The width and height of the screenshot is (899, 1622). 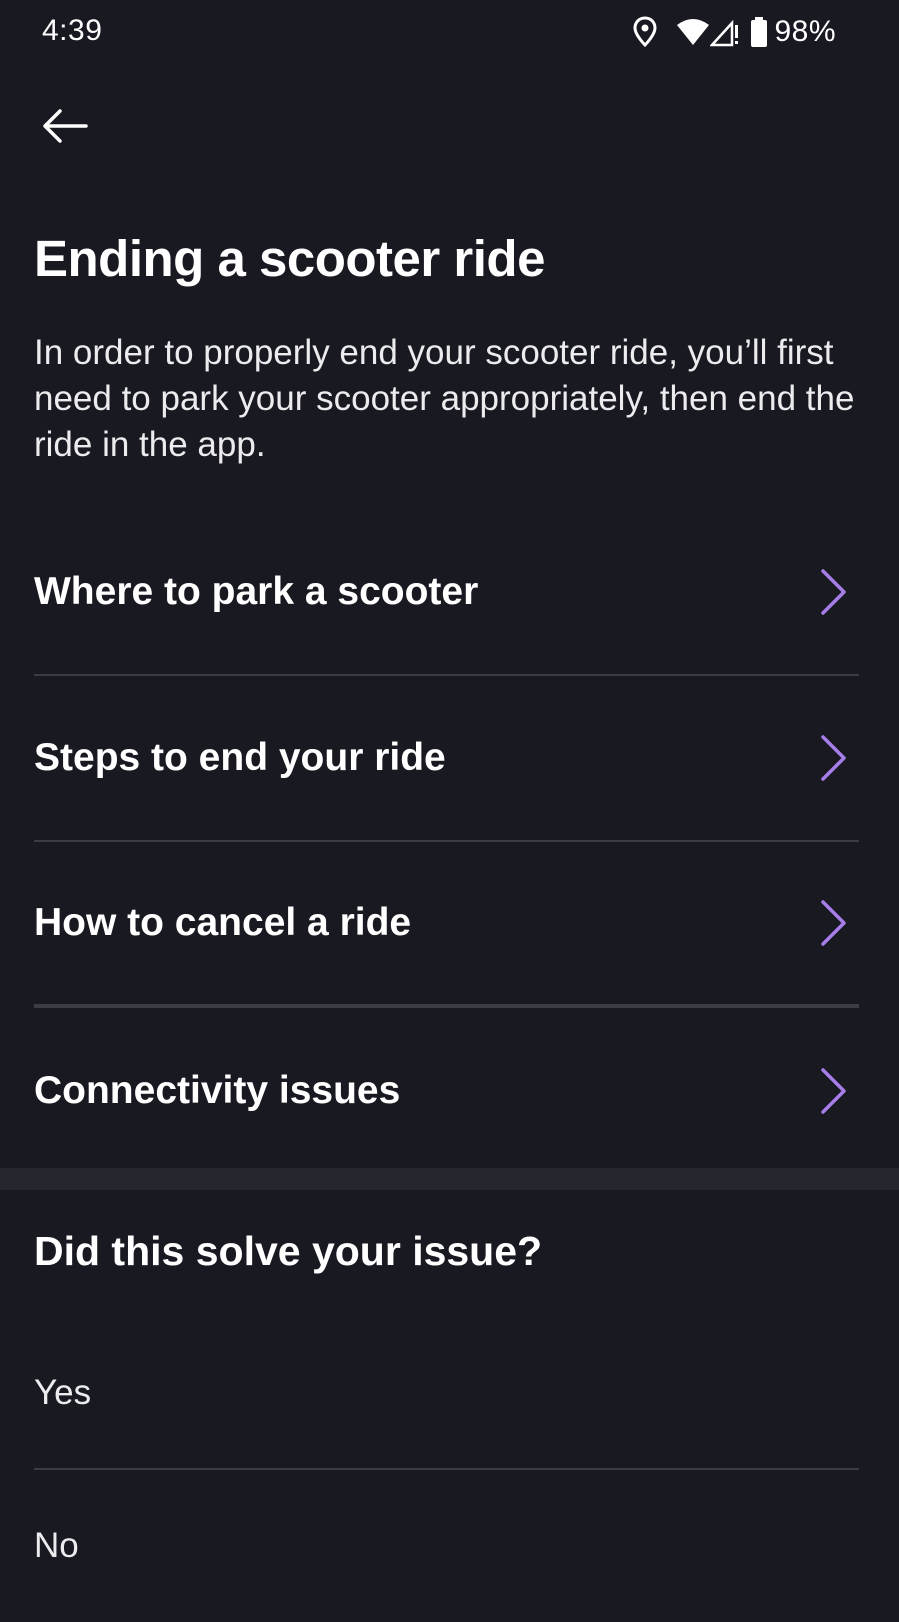 I want to click on feedback-no-option: No, so click(x=446, y=1546).